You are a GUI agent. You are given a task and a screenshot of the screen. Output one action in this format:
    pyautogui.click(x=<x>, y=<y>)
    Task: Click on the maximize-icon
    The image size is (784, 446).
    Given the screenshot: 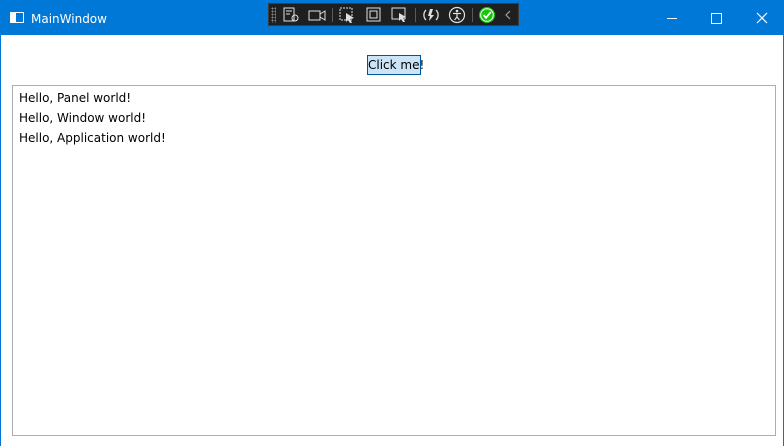 What is the action you would take?
    pyautogui.click(x=716, y=18)
    